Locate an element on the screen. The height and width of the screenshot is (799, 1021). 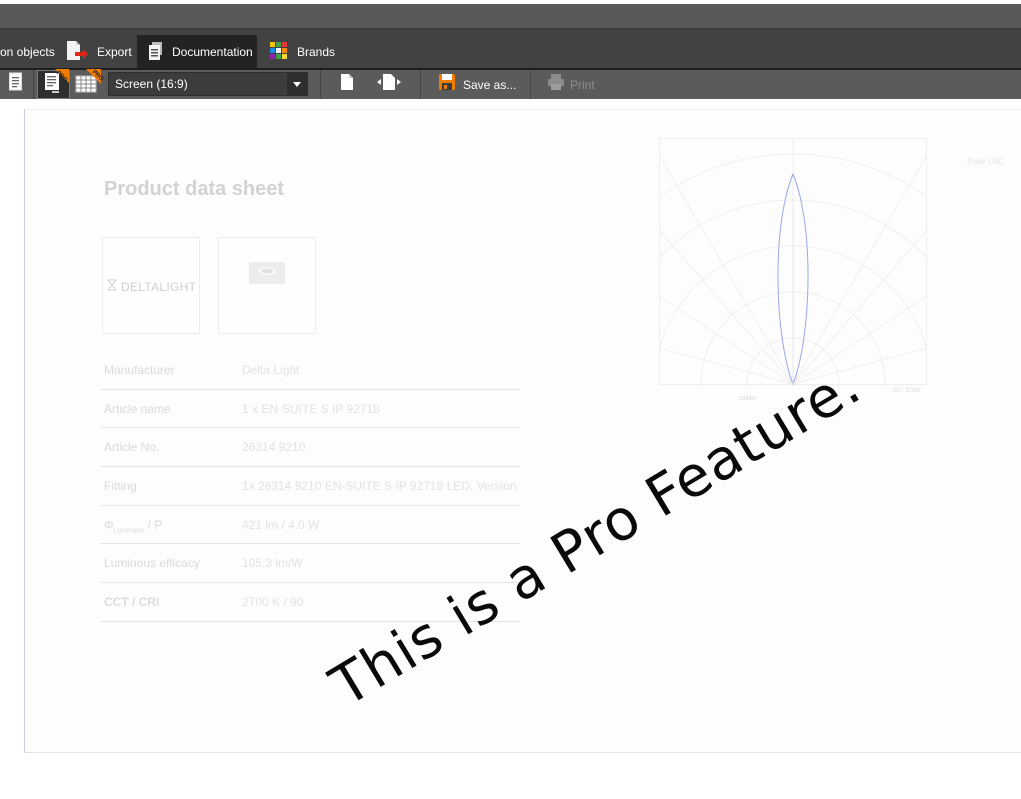
tab-export: Export is located at coordinates (98, 52).